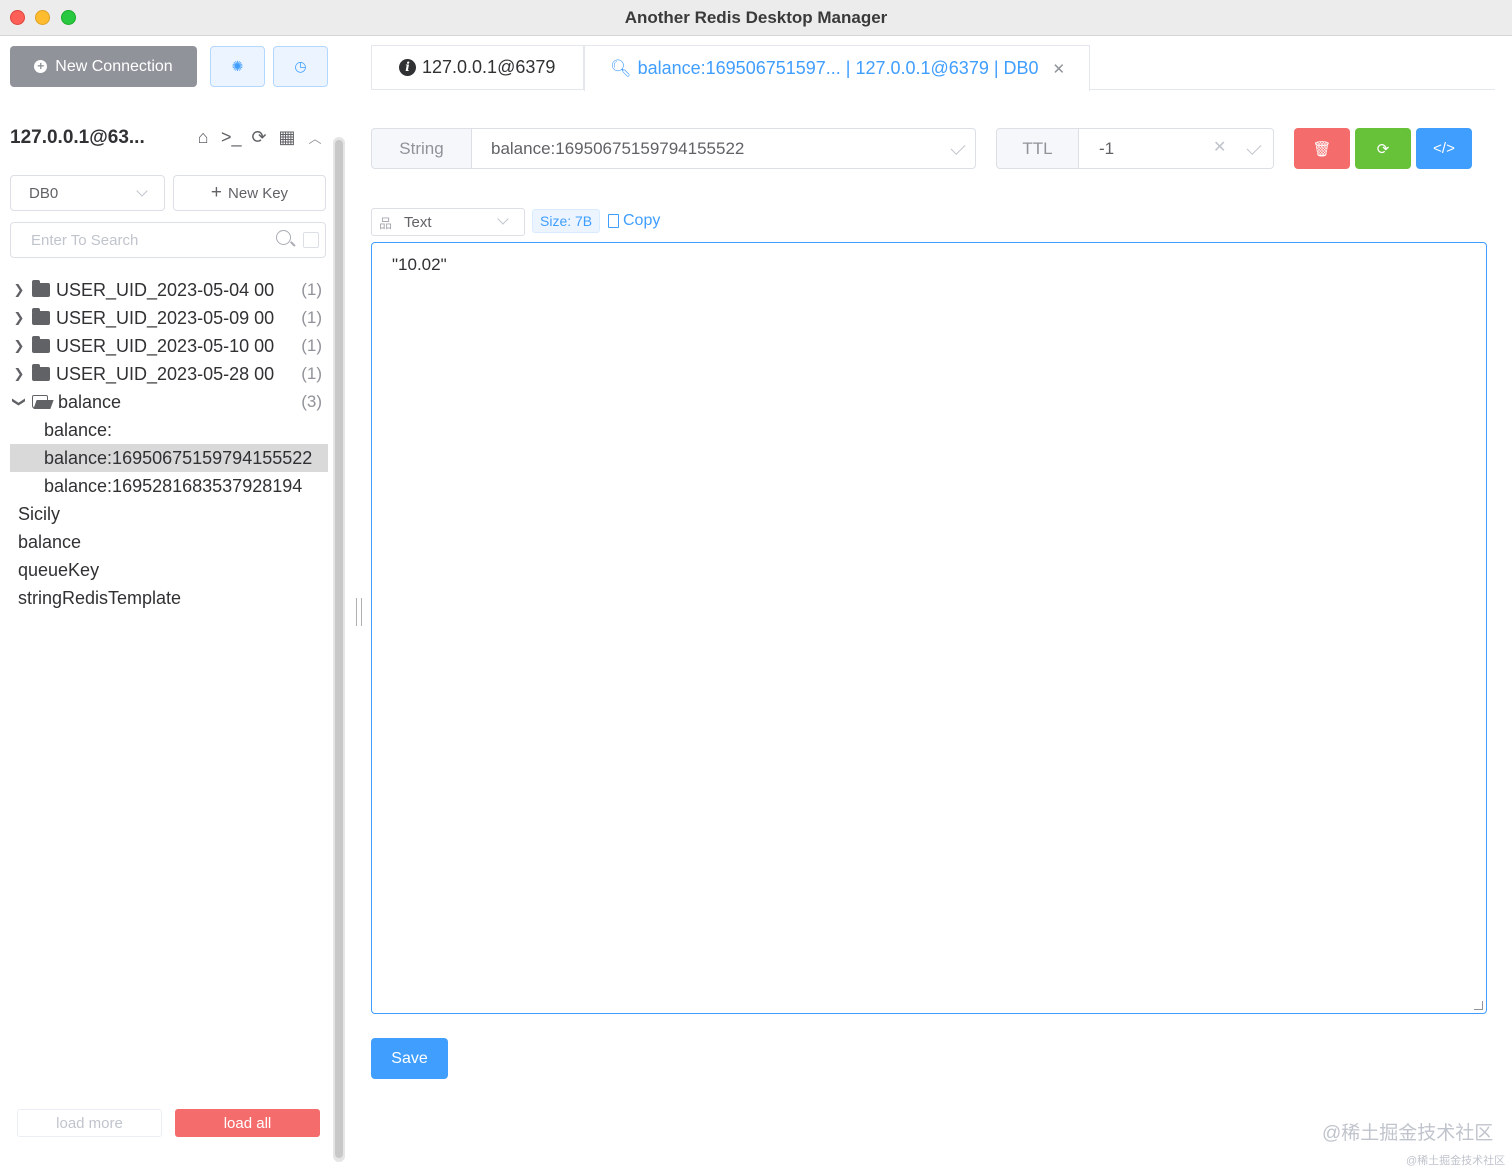 The height and width of the screenshot is (1170, 1512). I want to click on refresh-key-button: ⟳, so click(1383, 148).